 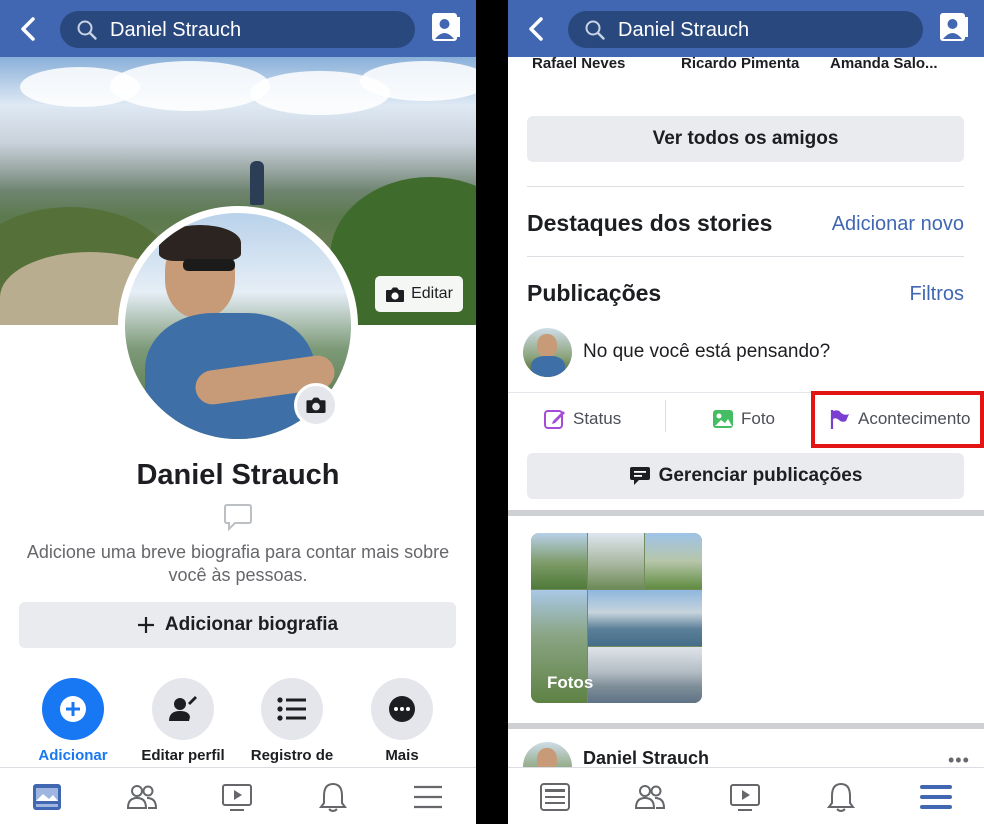 What do you see at coordinates (183, 709) in the screenshot?
I see `edit-profile-icon` at bounding box center [183, 709].